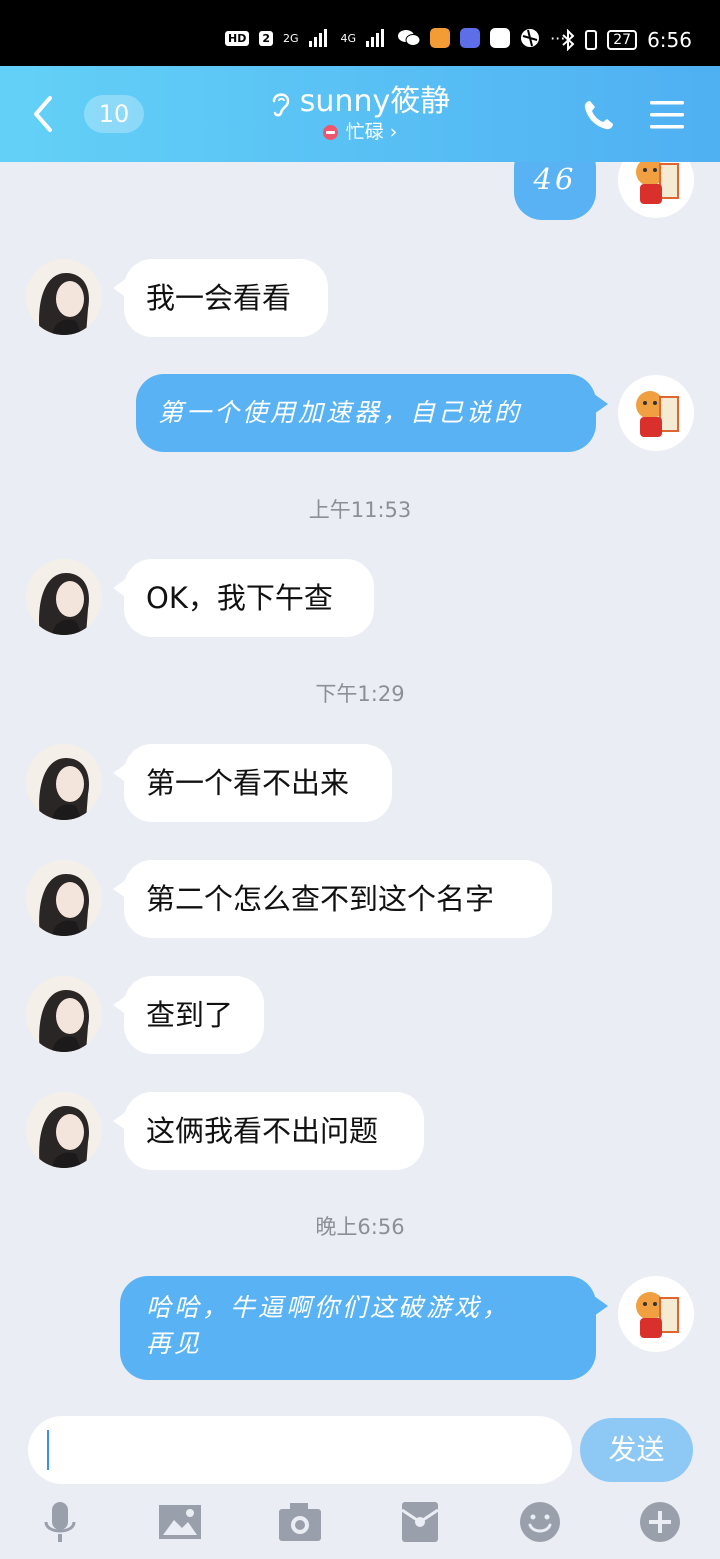 This screenshot has height=1559, width=720. I want to click on status-bar: HD 2 2G 4G ··· 27 6:56, so click(360, 33).